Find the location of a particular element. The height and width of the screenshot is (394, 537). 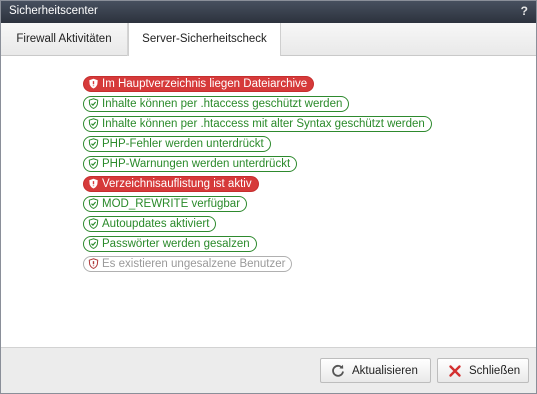

check-item-ok: PHP-Warnungen werden unterdrückt is located at coordinates (190, 164).